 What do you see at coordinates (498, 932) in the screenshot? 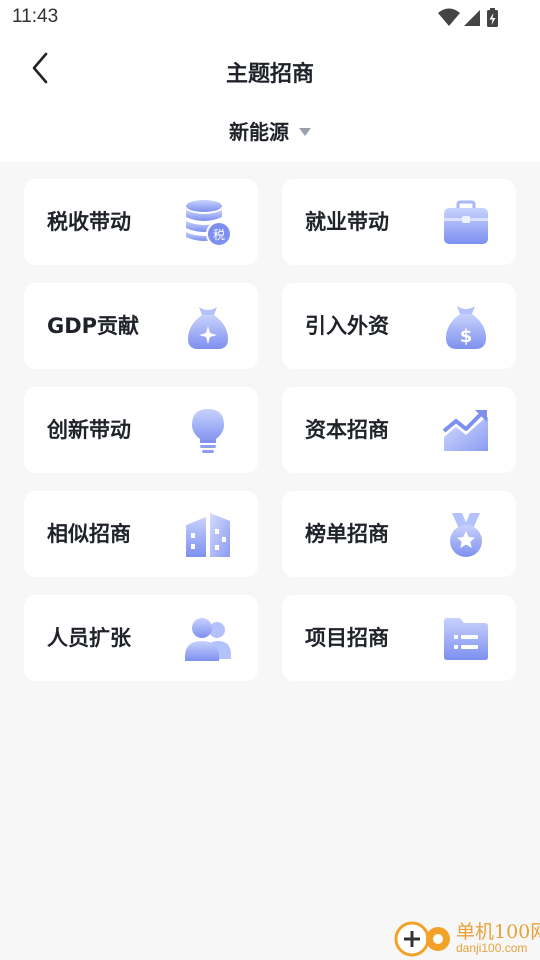
I see `watermark-text: 单机100网` at bounding box center [498, 932].